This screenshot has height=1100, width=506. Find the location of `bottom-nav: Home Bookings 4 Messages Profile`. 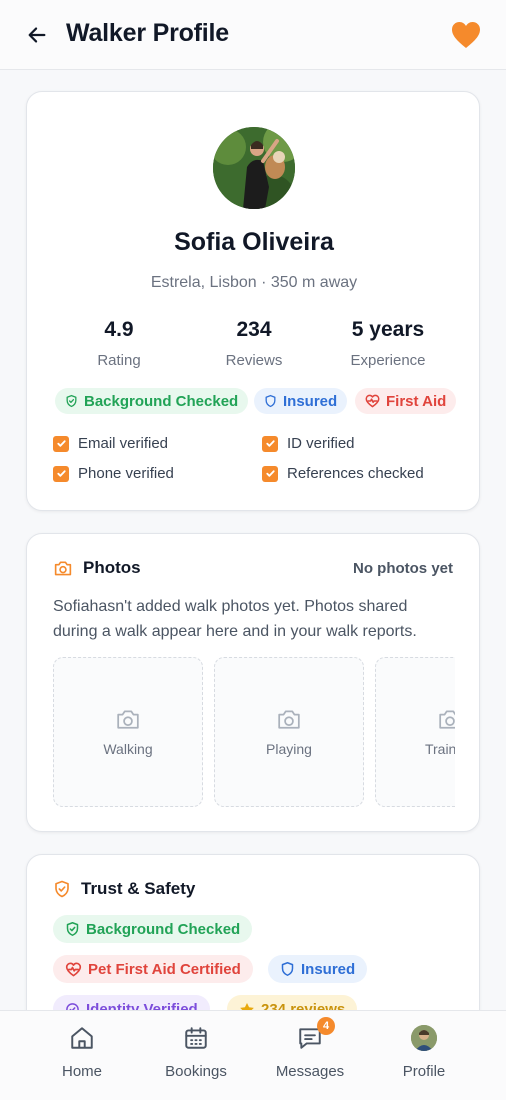

bottom-nav: Home Bookings 4 Messages Profile is located at coordinates (253, 1055).